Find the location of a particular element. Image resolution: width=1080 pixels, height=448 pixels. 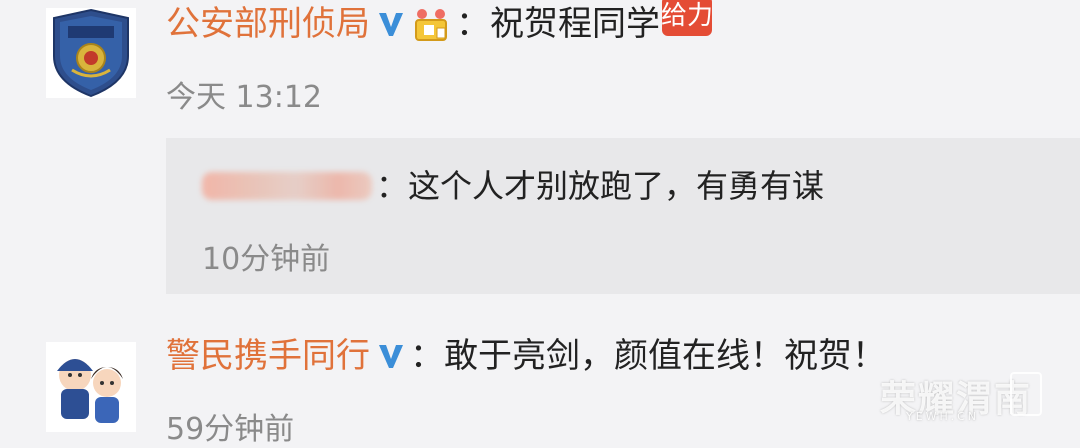

watermark-frame is located at coordinates (1026, 394).